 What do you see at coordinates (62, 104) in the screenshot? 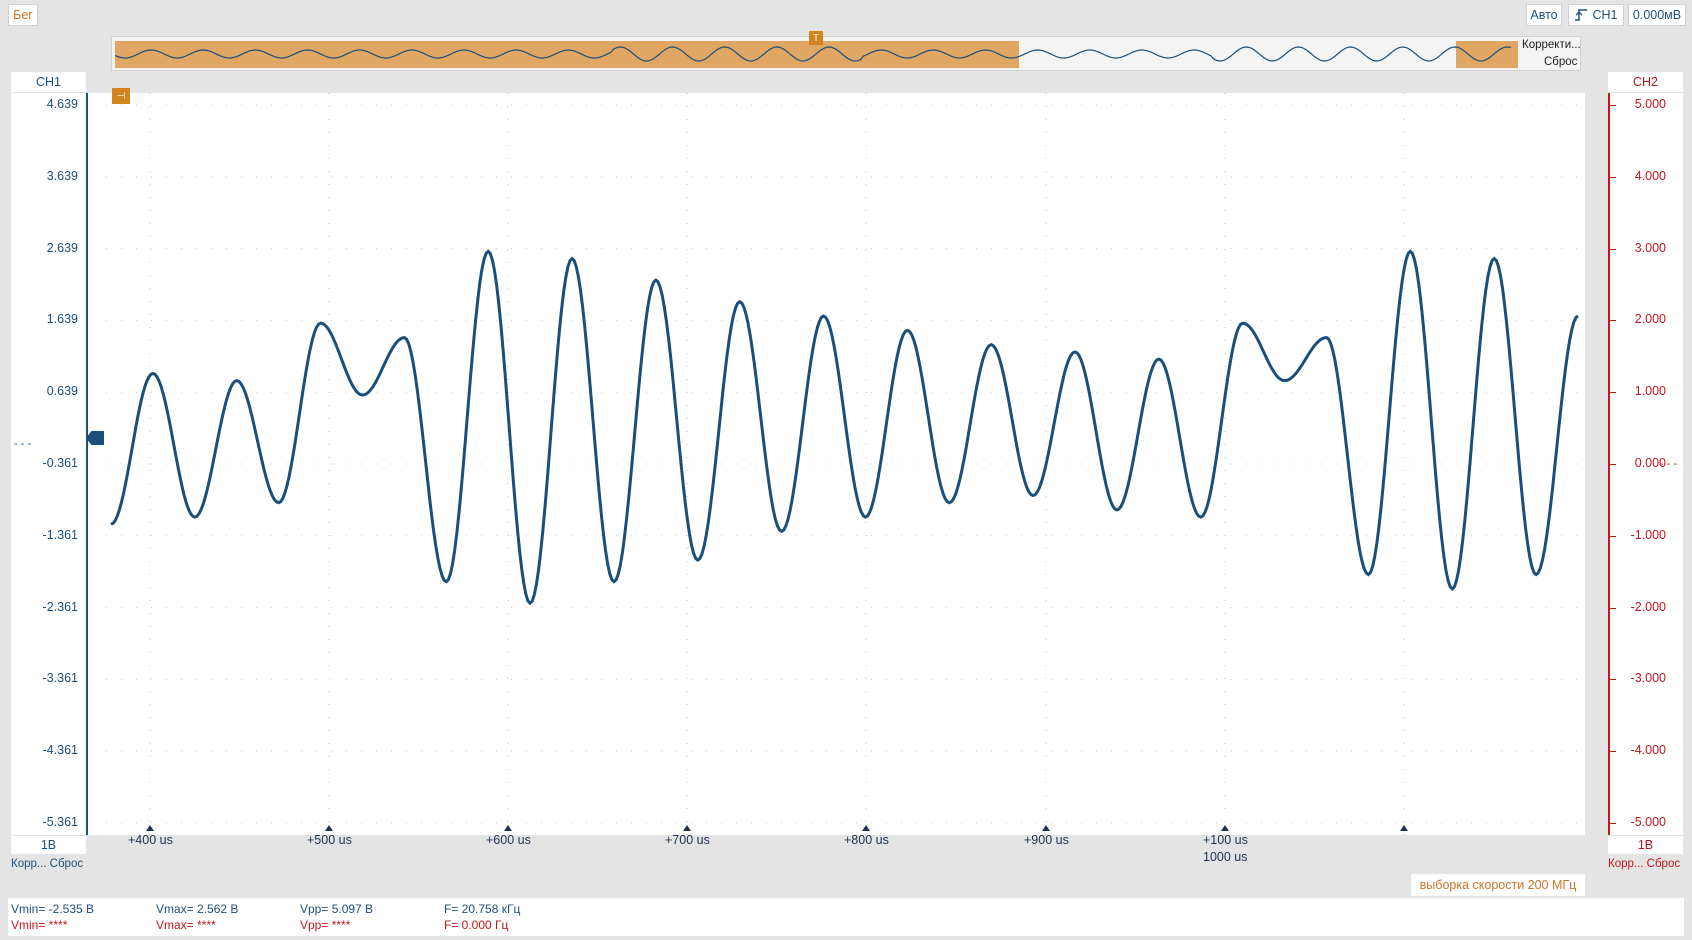
I see `ch1-scale-label: 4.639` at bounding box center [62, 104].